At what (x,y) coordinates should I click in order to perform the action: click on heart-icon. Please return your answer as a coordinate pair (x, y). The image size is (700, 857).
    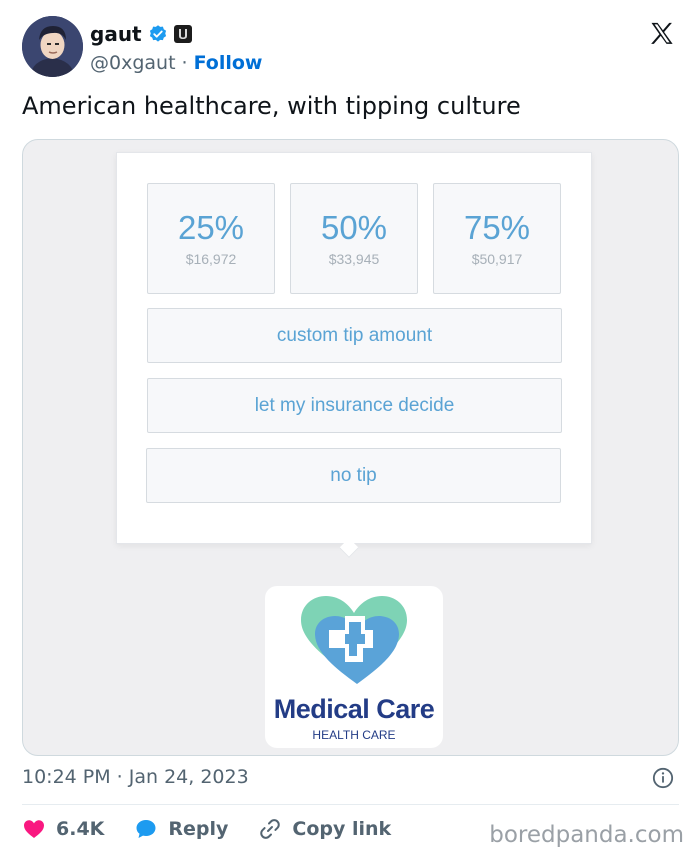
    Looking at the image, I should click on (34, 829).